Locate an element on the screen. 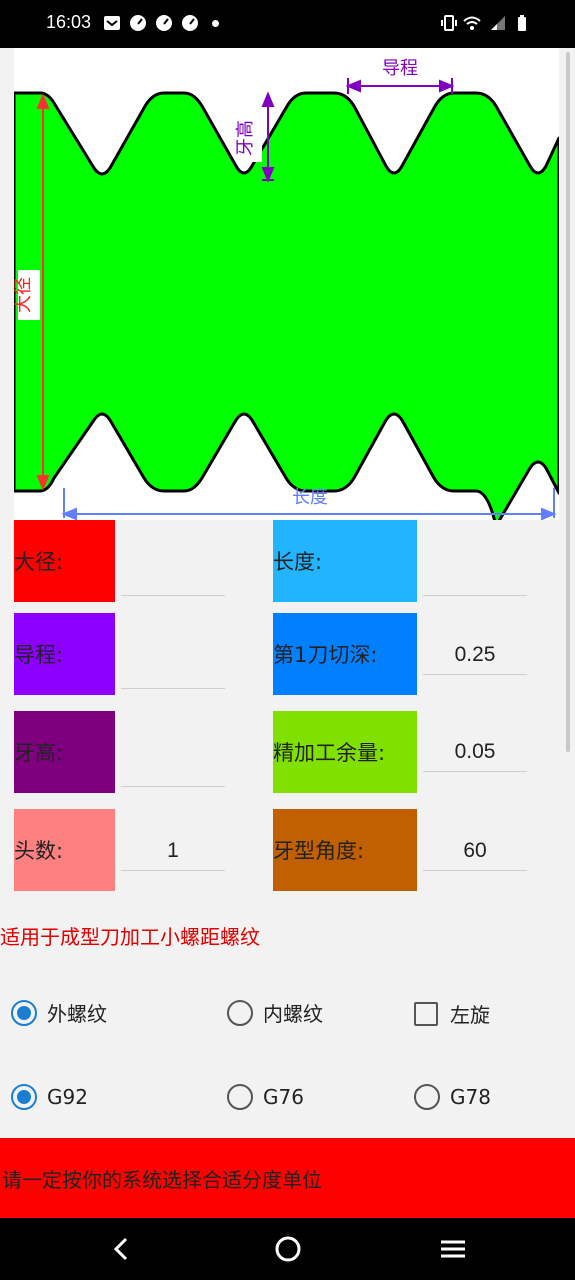  external-thread-label: 外螺纹 is located at coordinates (77, 1014).